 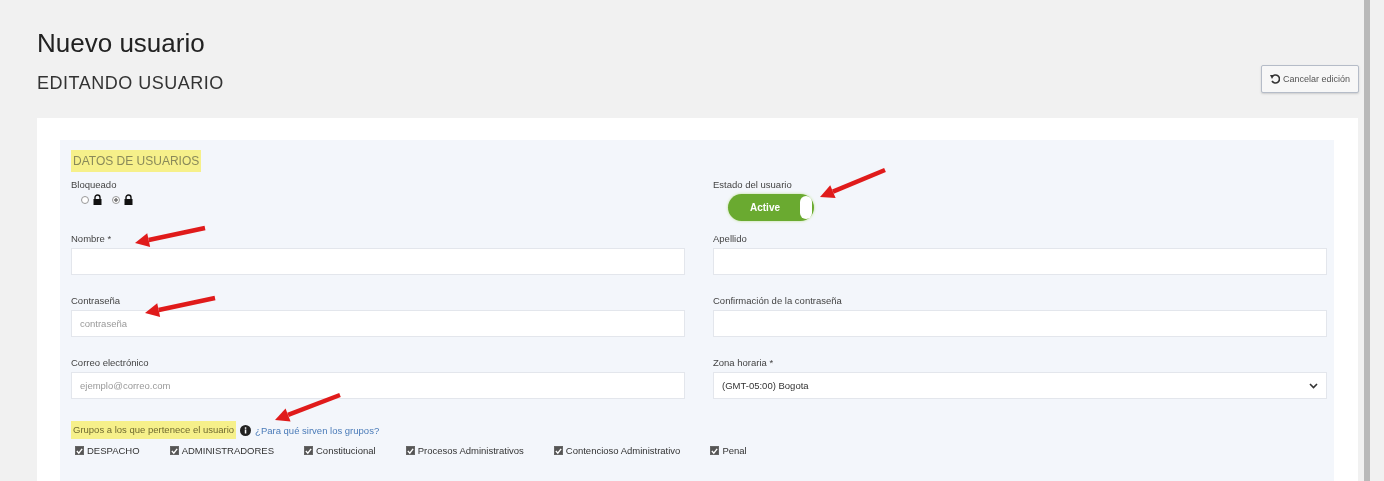 What do you see at coordinates (113, 450) in the screenshot?
I see `checkbox-label: DESPACHO` at bounding box center [113, 450].